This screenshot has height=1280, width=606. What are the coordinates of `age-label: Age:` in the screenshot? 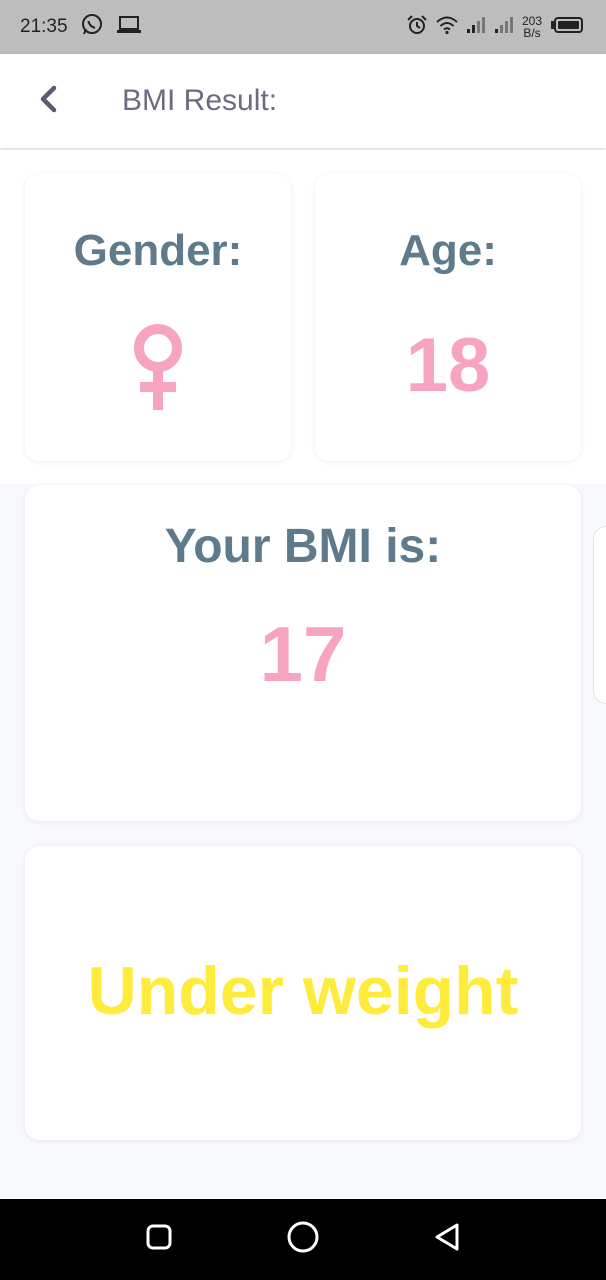 It's located at (448, 250).